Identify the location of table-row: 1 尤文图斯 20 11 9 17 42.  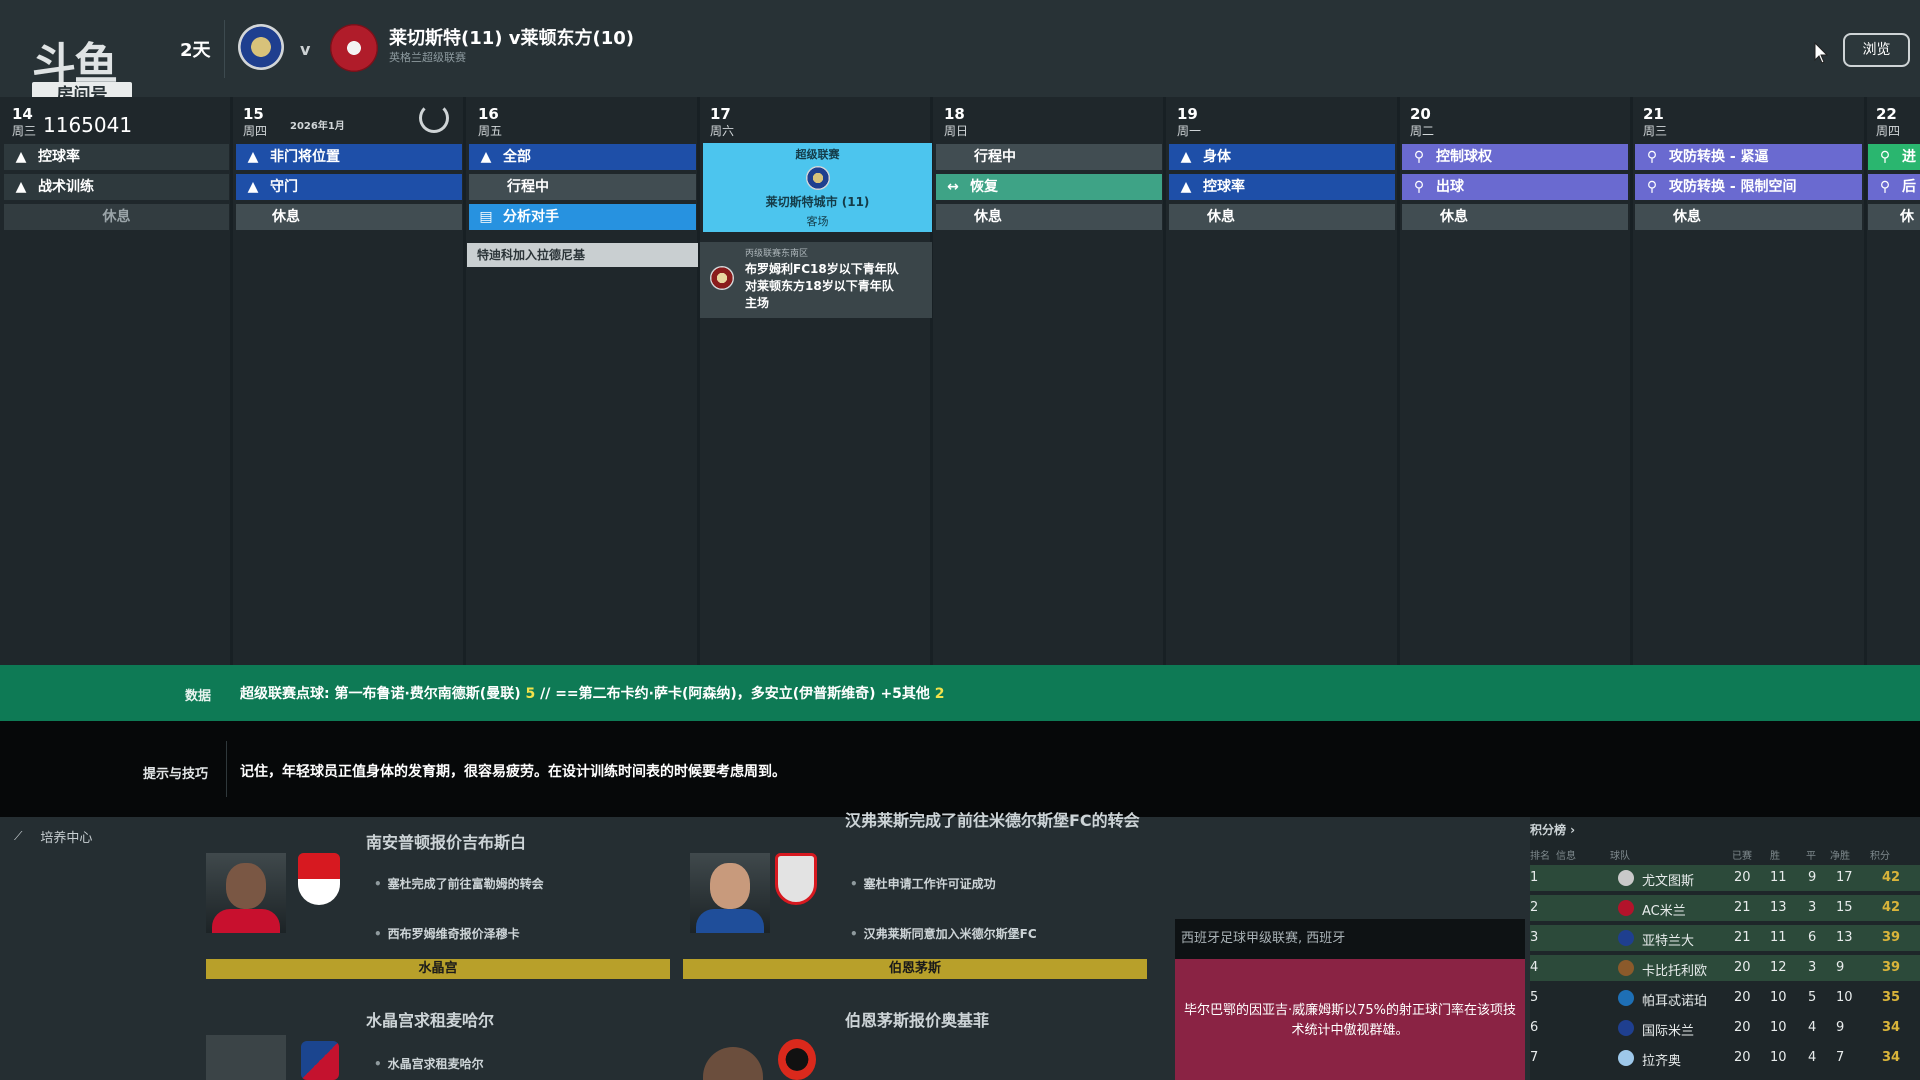
(1725, 878).